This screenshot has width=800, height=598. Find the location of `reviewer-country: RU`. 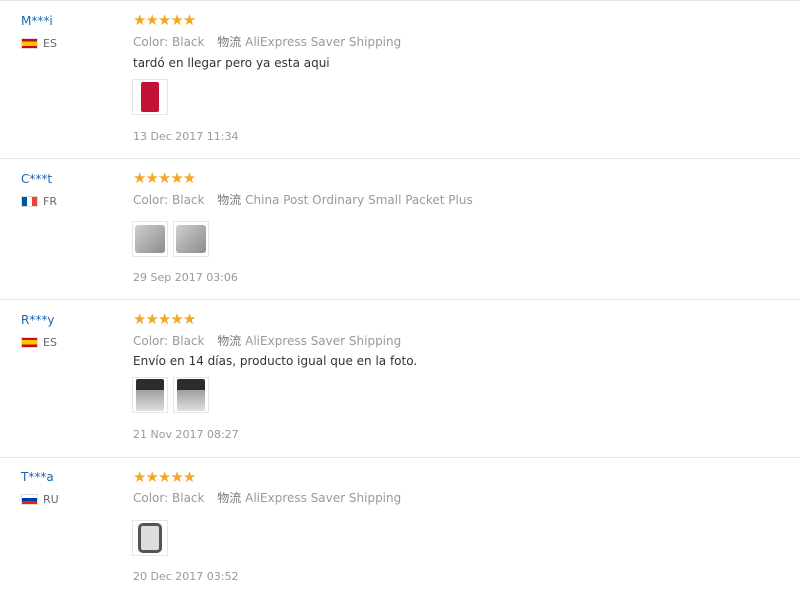

reviewer-country: RU is located at coordinates (40, 499).